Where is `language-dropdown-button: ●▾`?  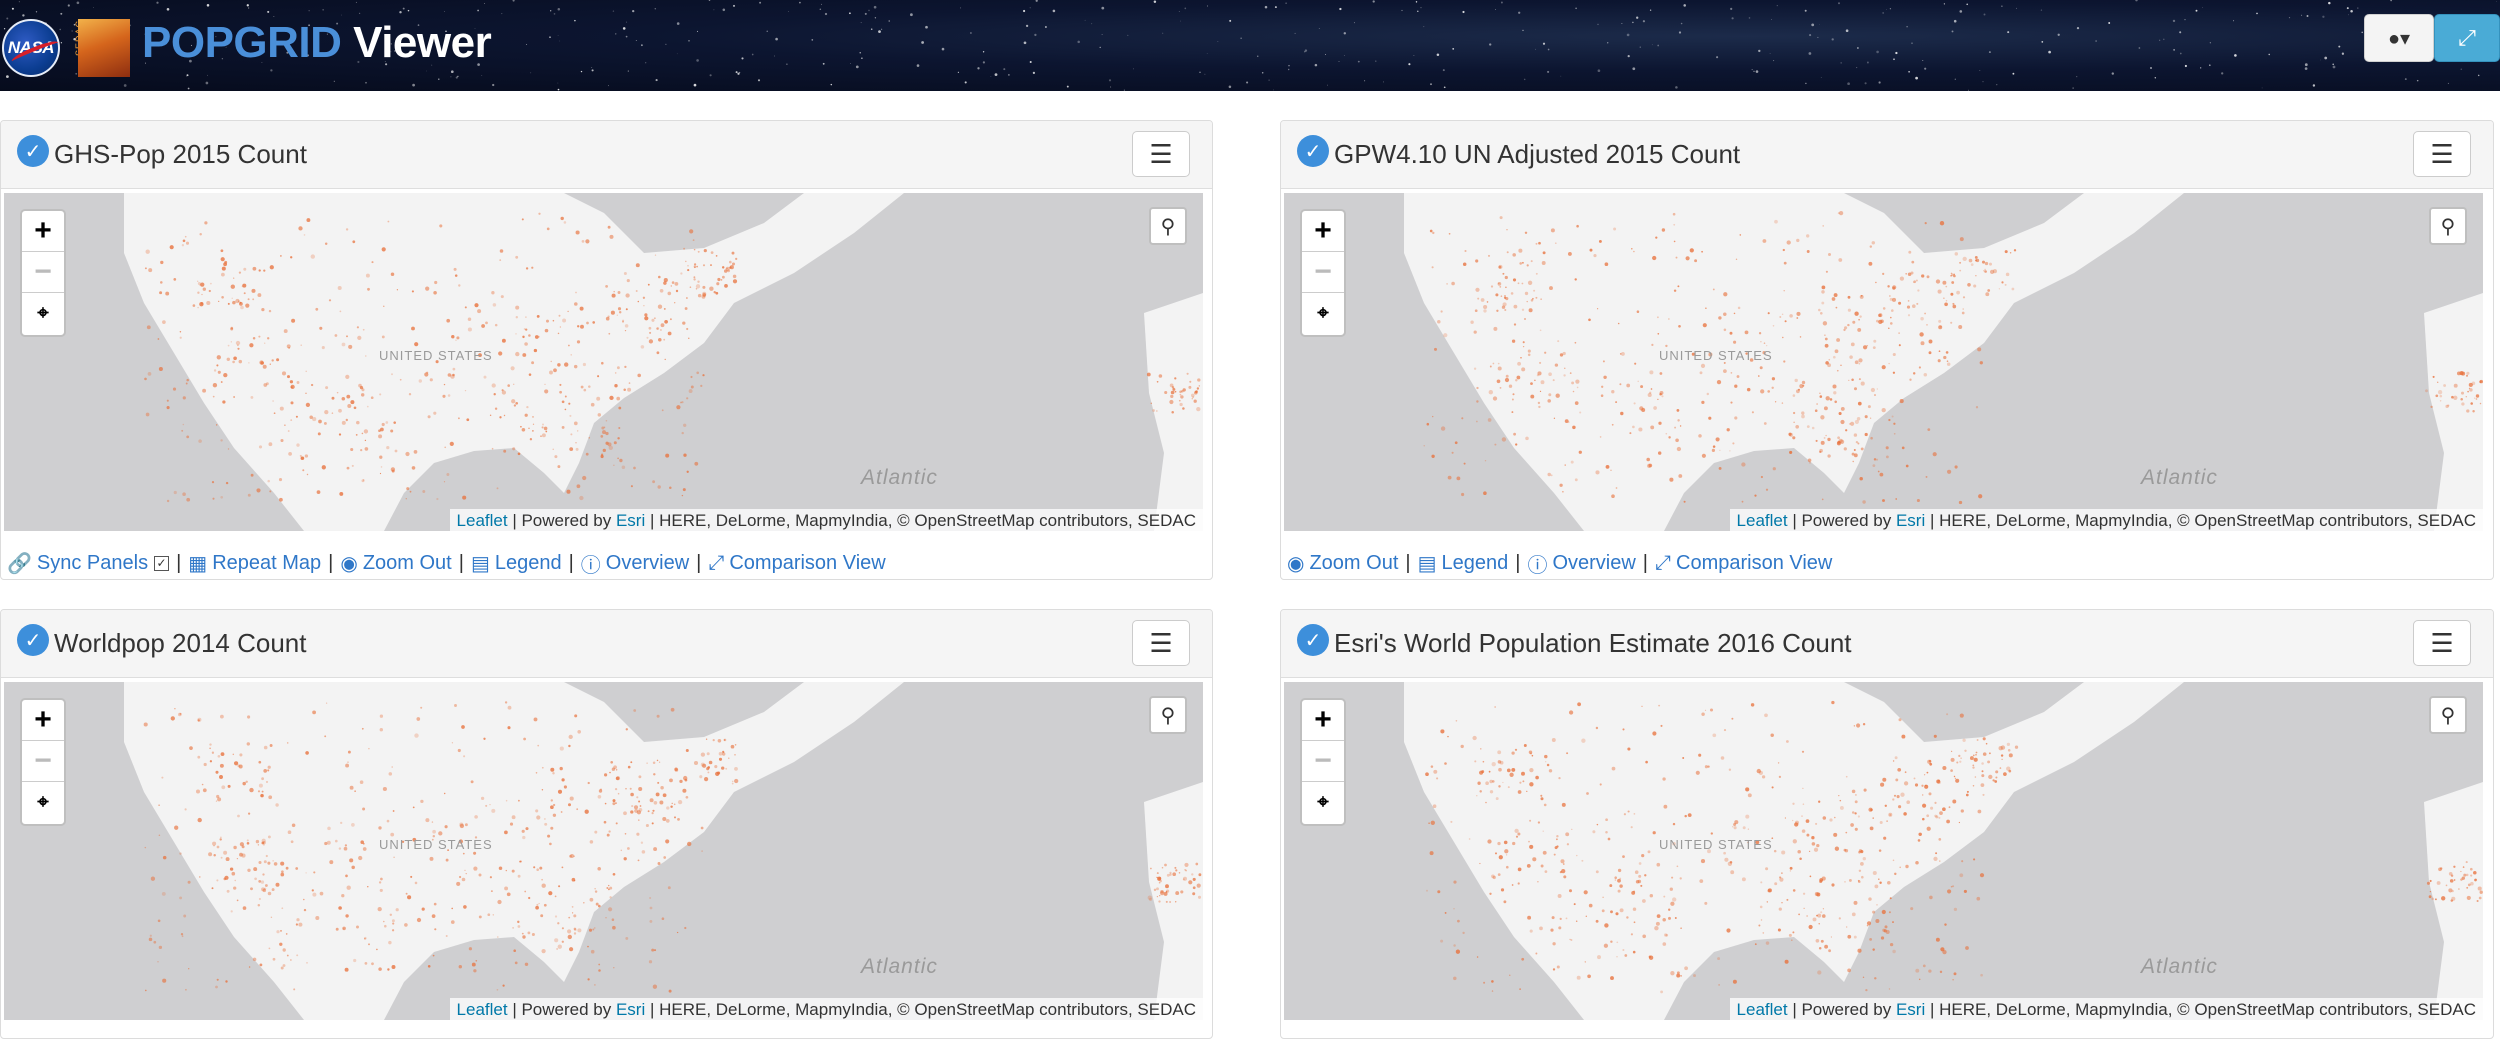 language-dropdown-button: ●▾ is located at coordinates (2399, 38).